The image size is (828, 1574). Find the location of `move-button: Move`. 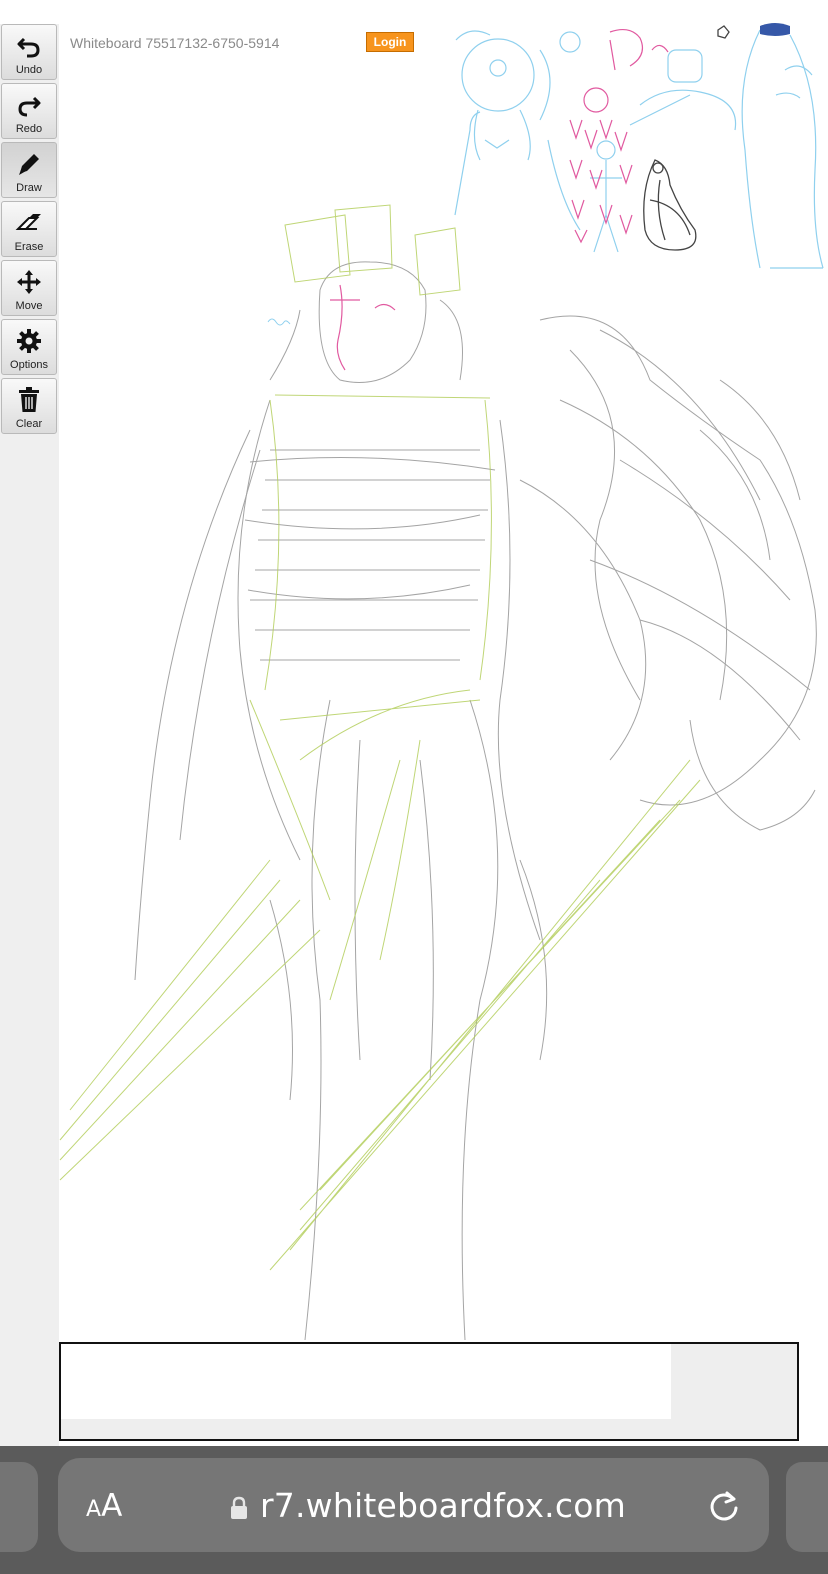

move-button: Move is located at coordinates (29, 288).